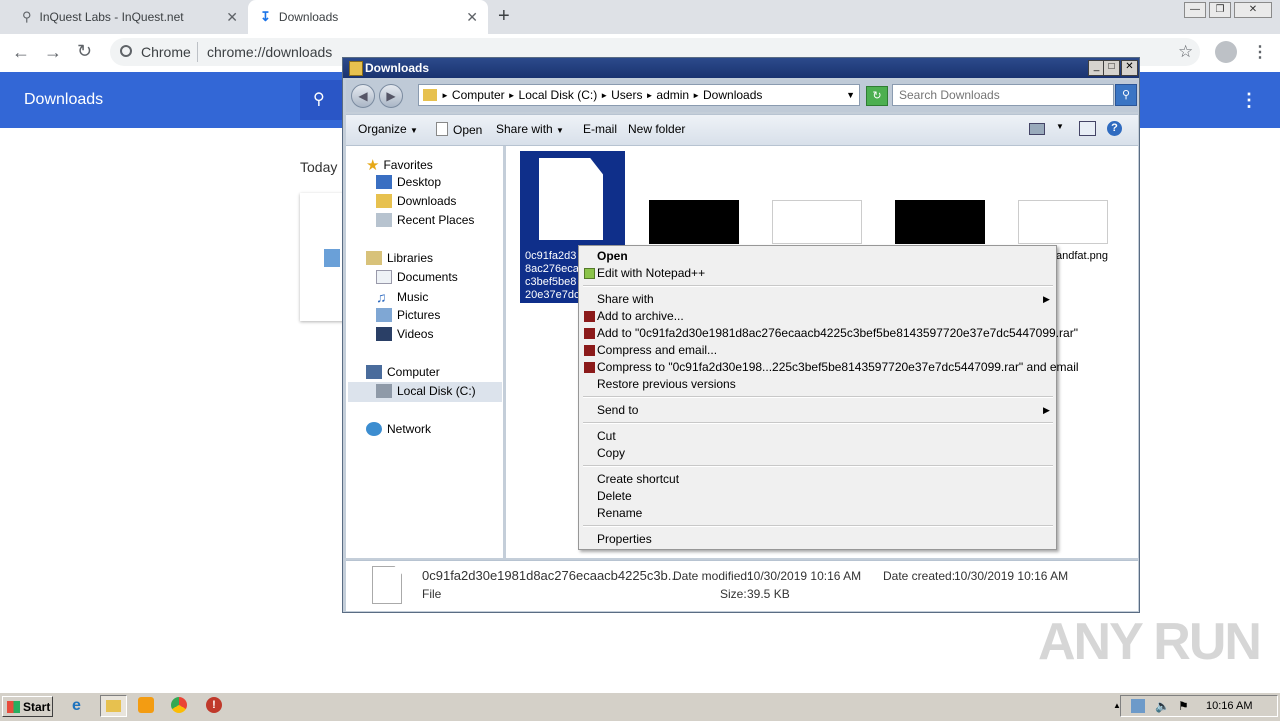 The height and width of the screenshot is (721, 1280). Describe the element at coordinates (374, 372) in the screenshot. I see `computer-icon` at that location.